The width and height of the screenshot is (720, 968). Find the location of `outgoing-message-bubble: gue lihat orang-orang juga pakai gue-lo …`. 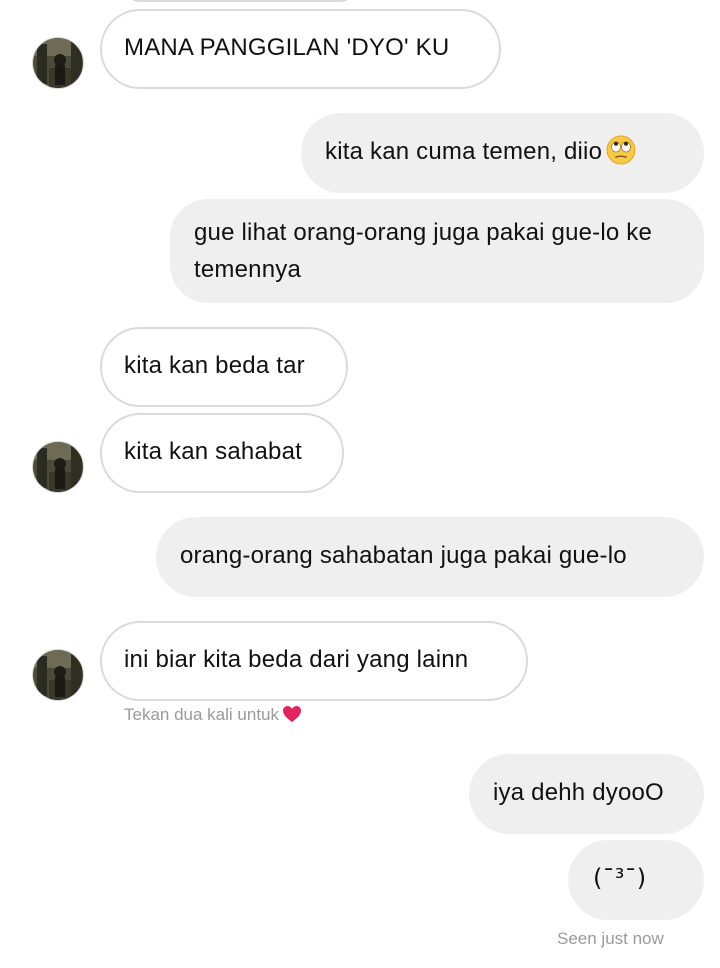

outgoing-message-bubble: gue lihat orang-orang juga pakai gue-lo … is located at coordinates (437, 251).